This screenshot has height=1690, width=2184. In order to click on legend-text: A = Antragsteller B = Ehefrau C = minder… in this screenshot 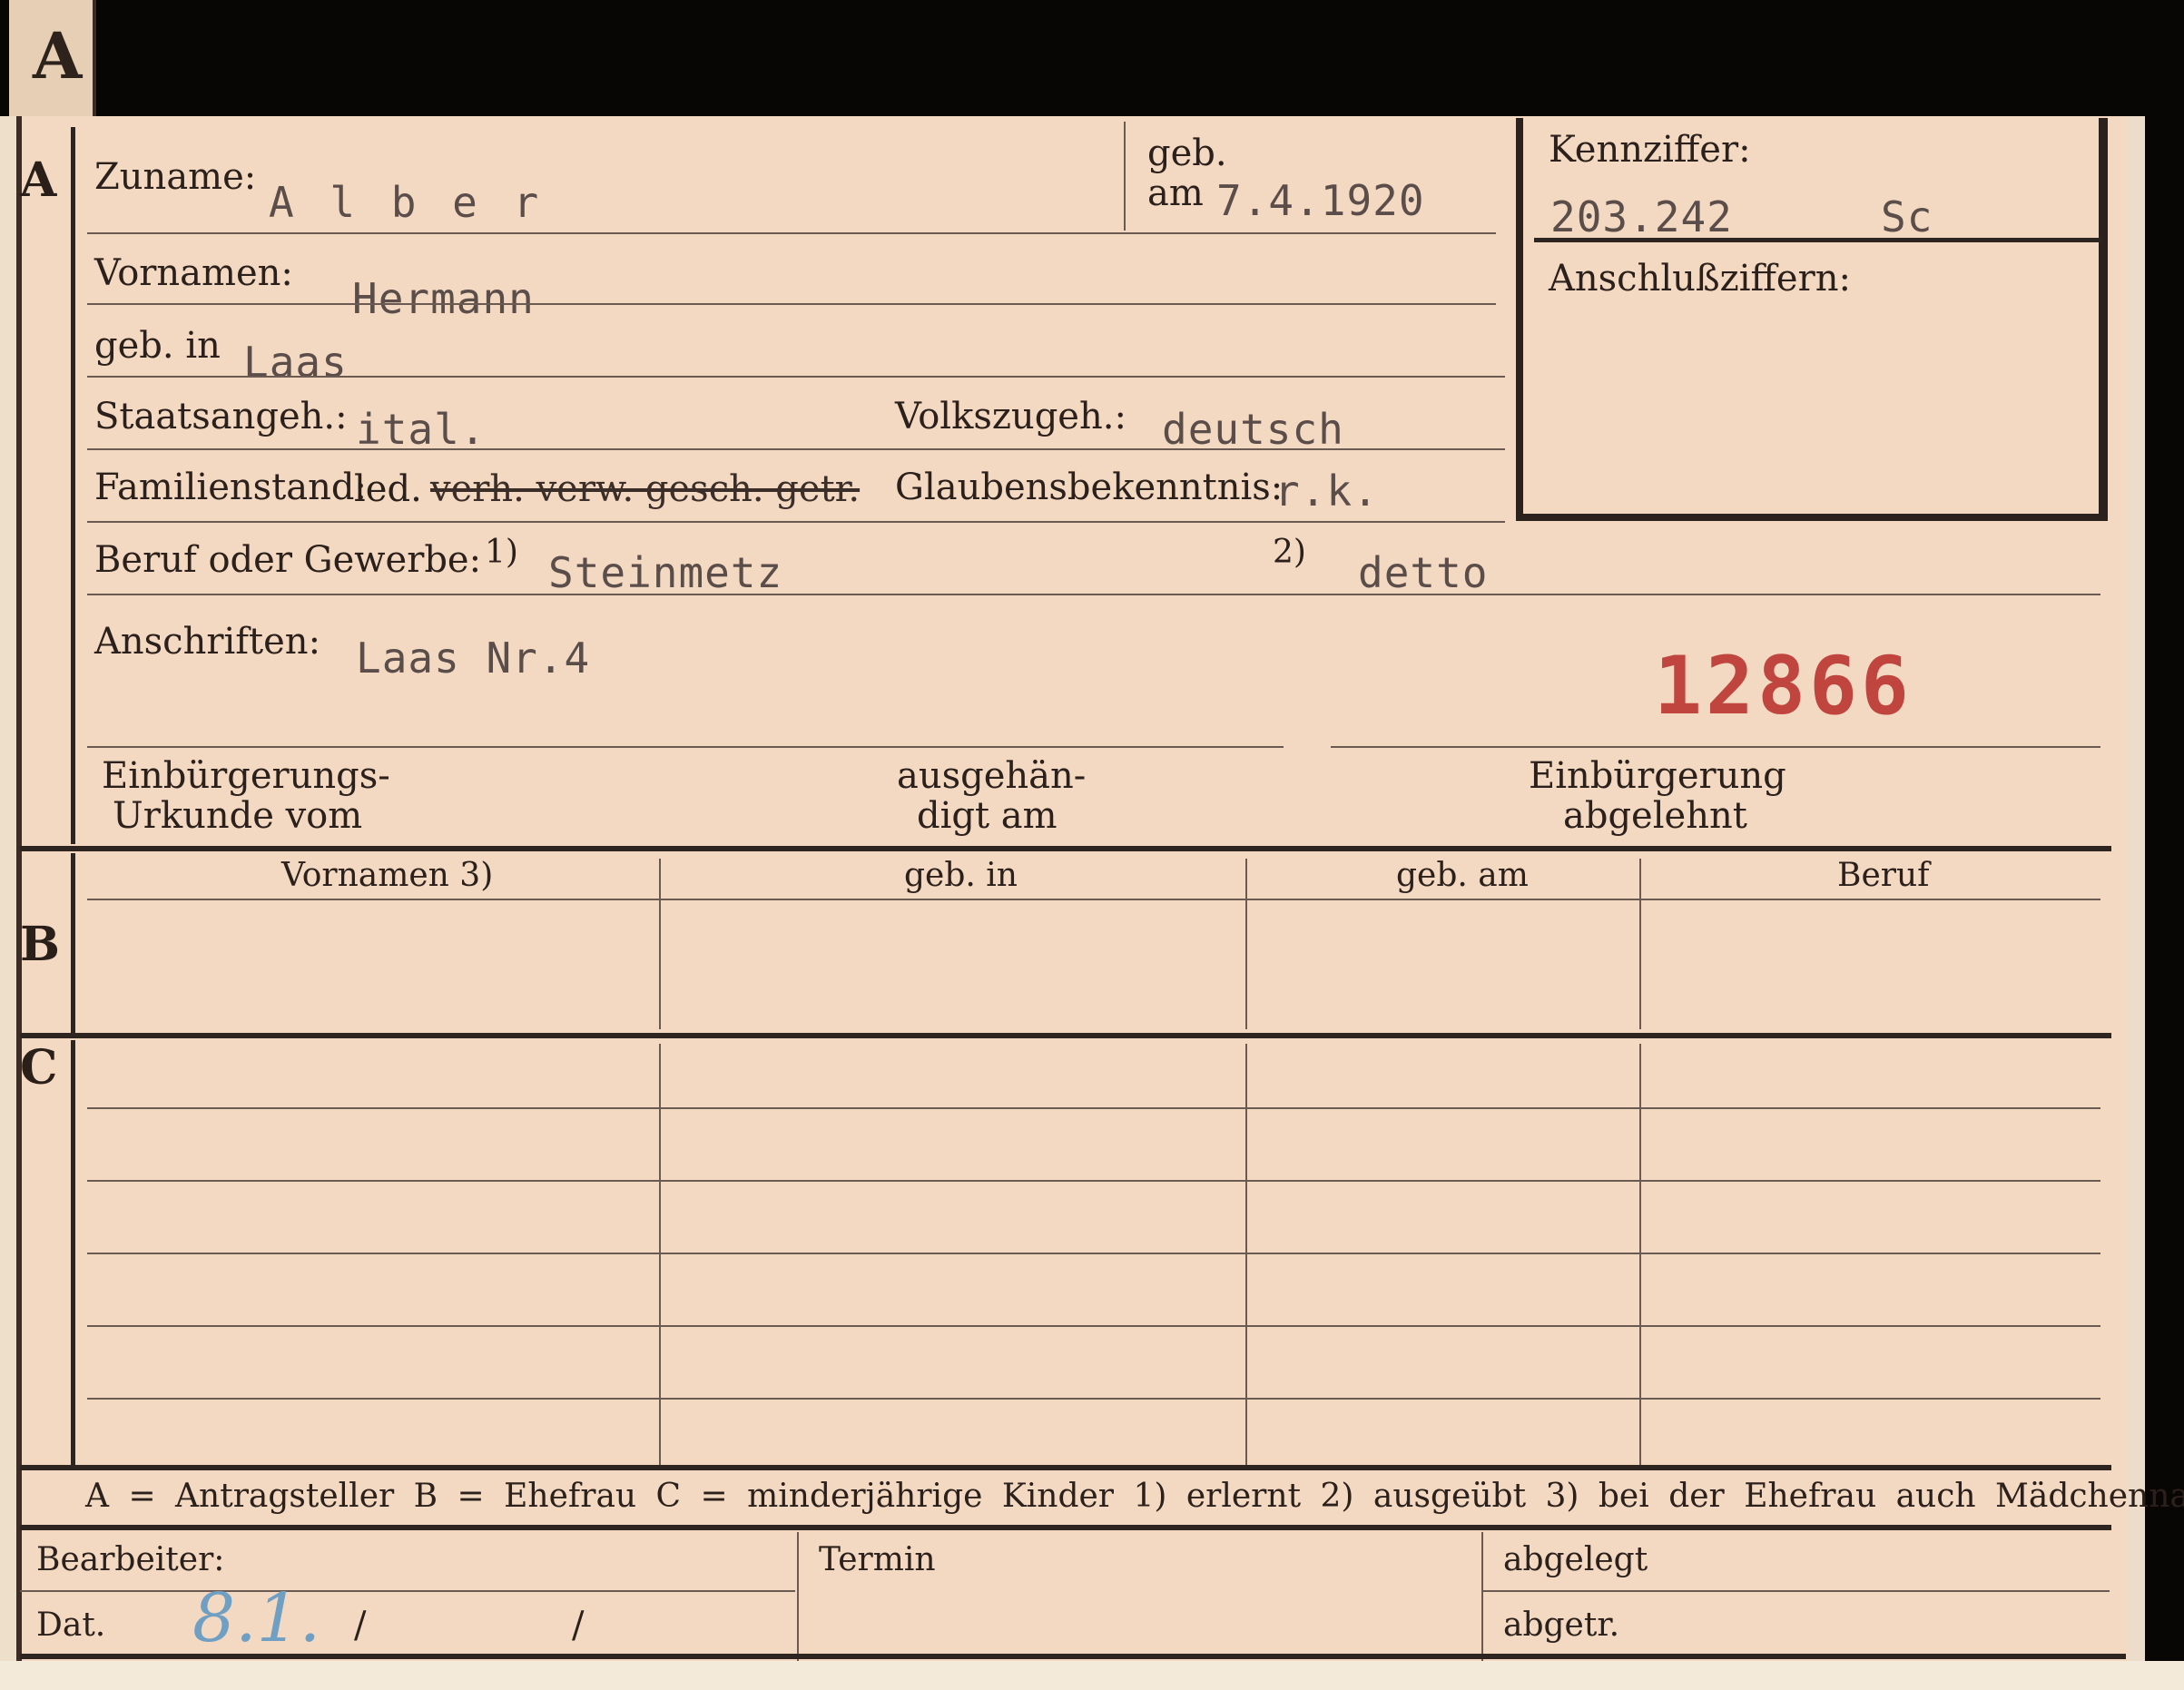, I will do `click(1134, 1496)`.